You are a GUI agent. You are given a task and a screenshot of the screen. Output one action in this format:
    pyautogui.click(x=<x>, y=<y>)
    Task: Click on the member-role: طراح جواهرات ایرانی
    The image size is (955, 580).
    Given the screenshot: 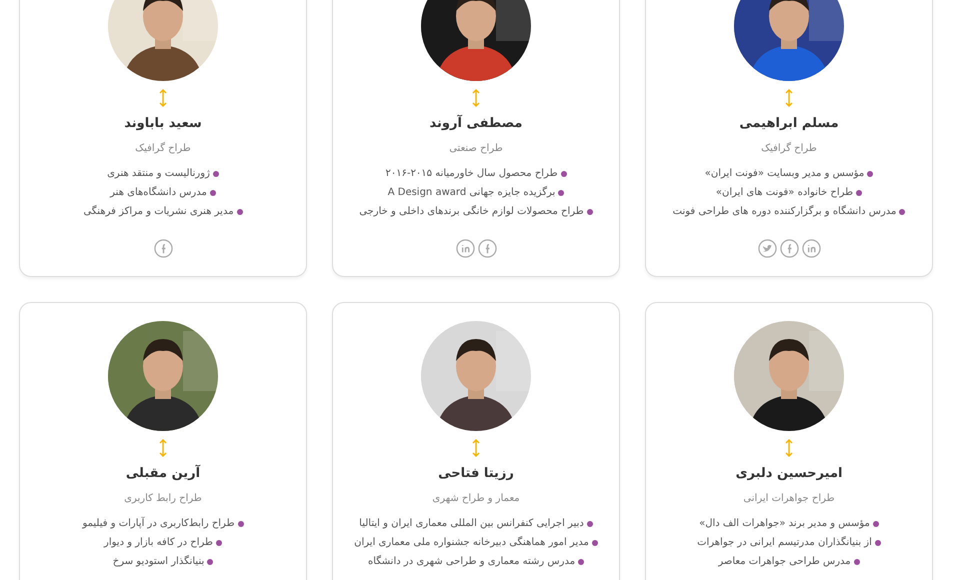 What is the action you would take?
    pyautogui.click(x=789, y=498)
    